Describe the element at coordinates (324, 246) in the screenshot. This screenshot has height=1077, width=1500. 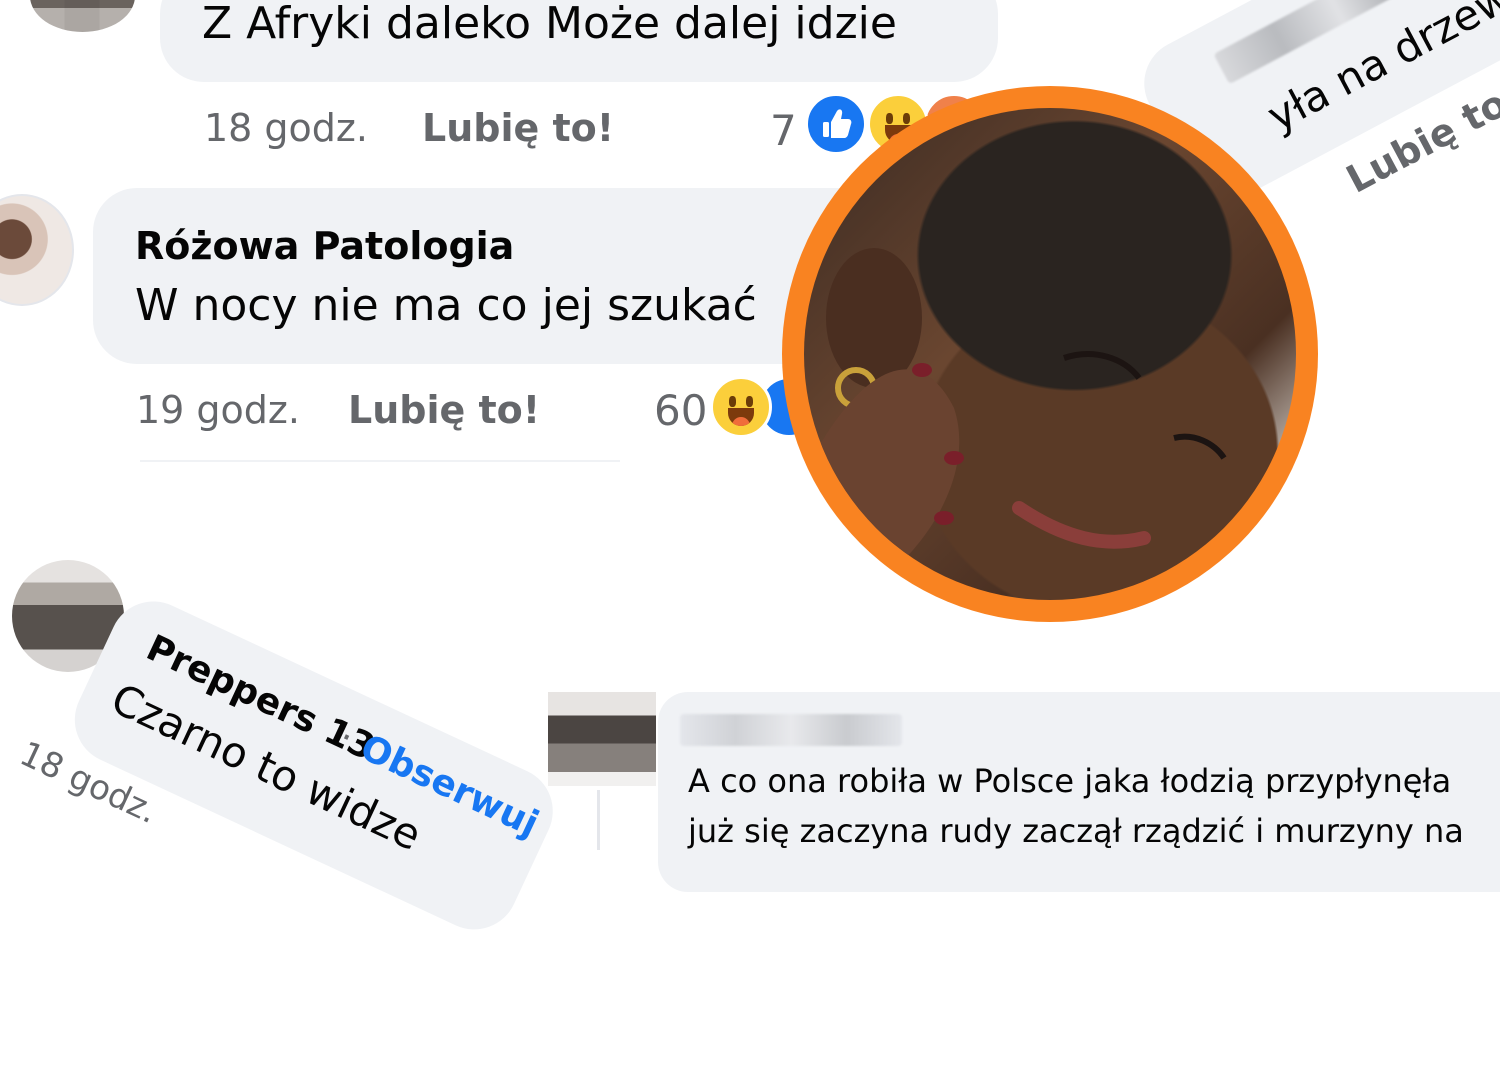
I see `comment-author: Różowa Patologia` at that location.